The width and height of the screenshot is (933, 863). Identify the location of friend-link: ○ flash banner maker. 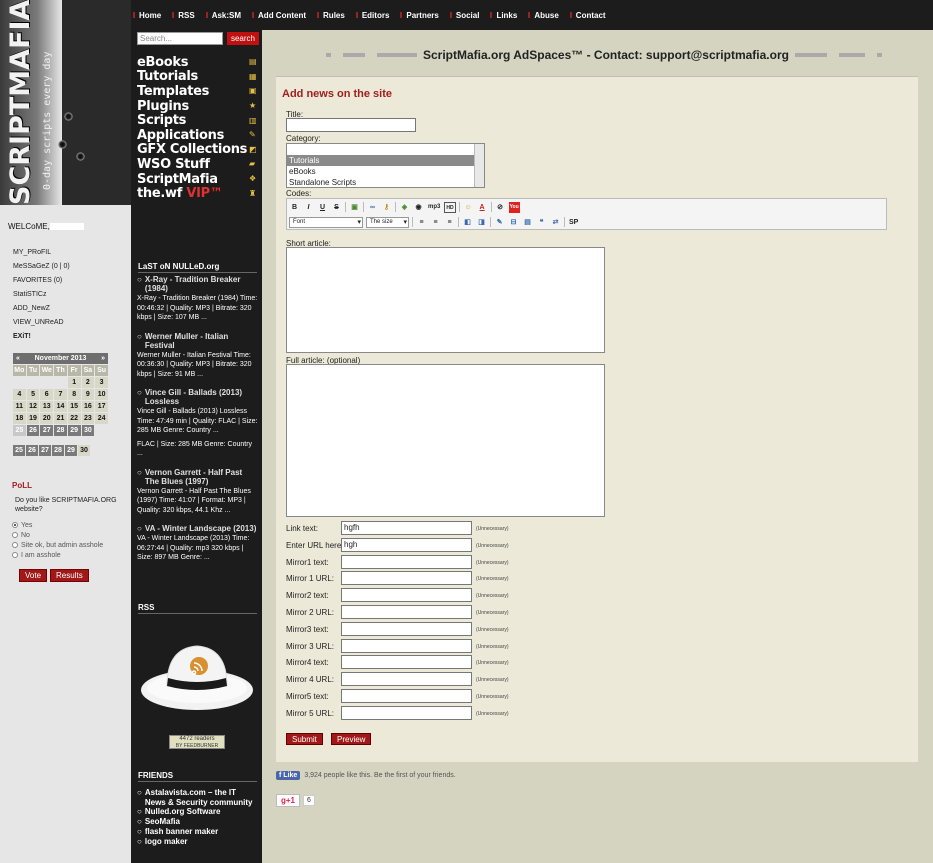
(197, 832).